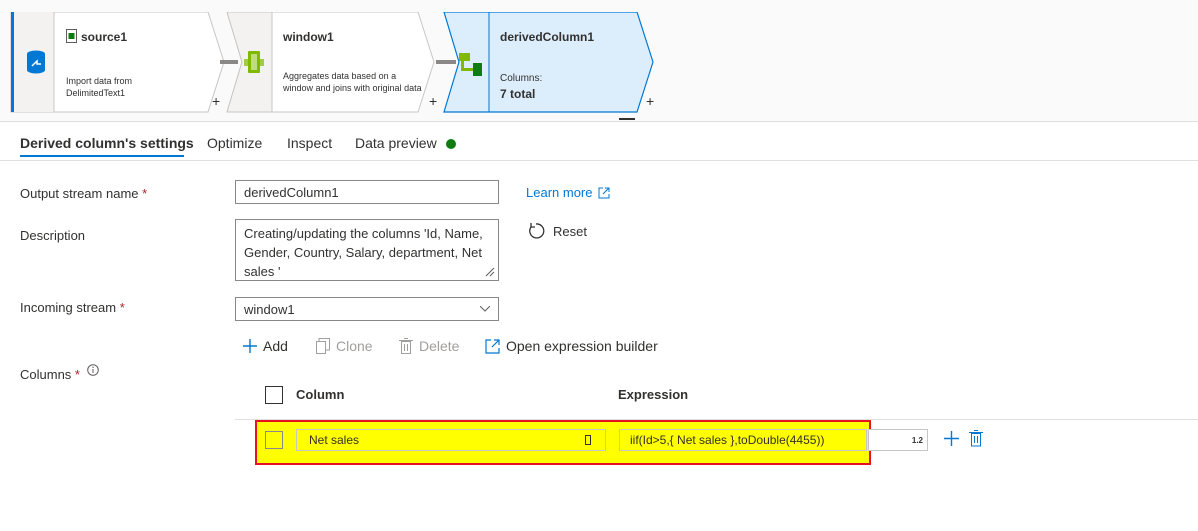 The height and width of the screenshot is (531, 1198). I want to click on column-name-value: Net sales, so click(334, 440).